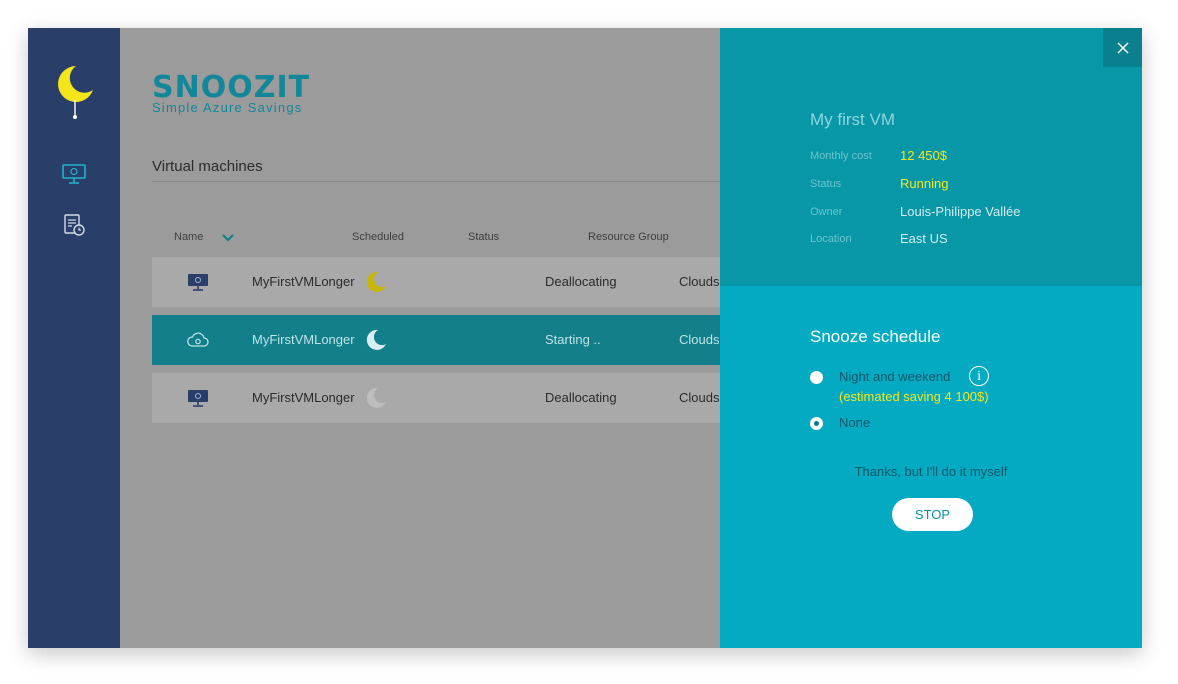 The width and height of the screenshot is (1178, 684). I want to click on close-icon, so click(1122, 47).